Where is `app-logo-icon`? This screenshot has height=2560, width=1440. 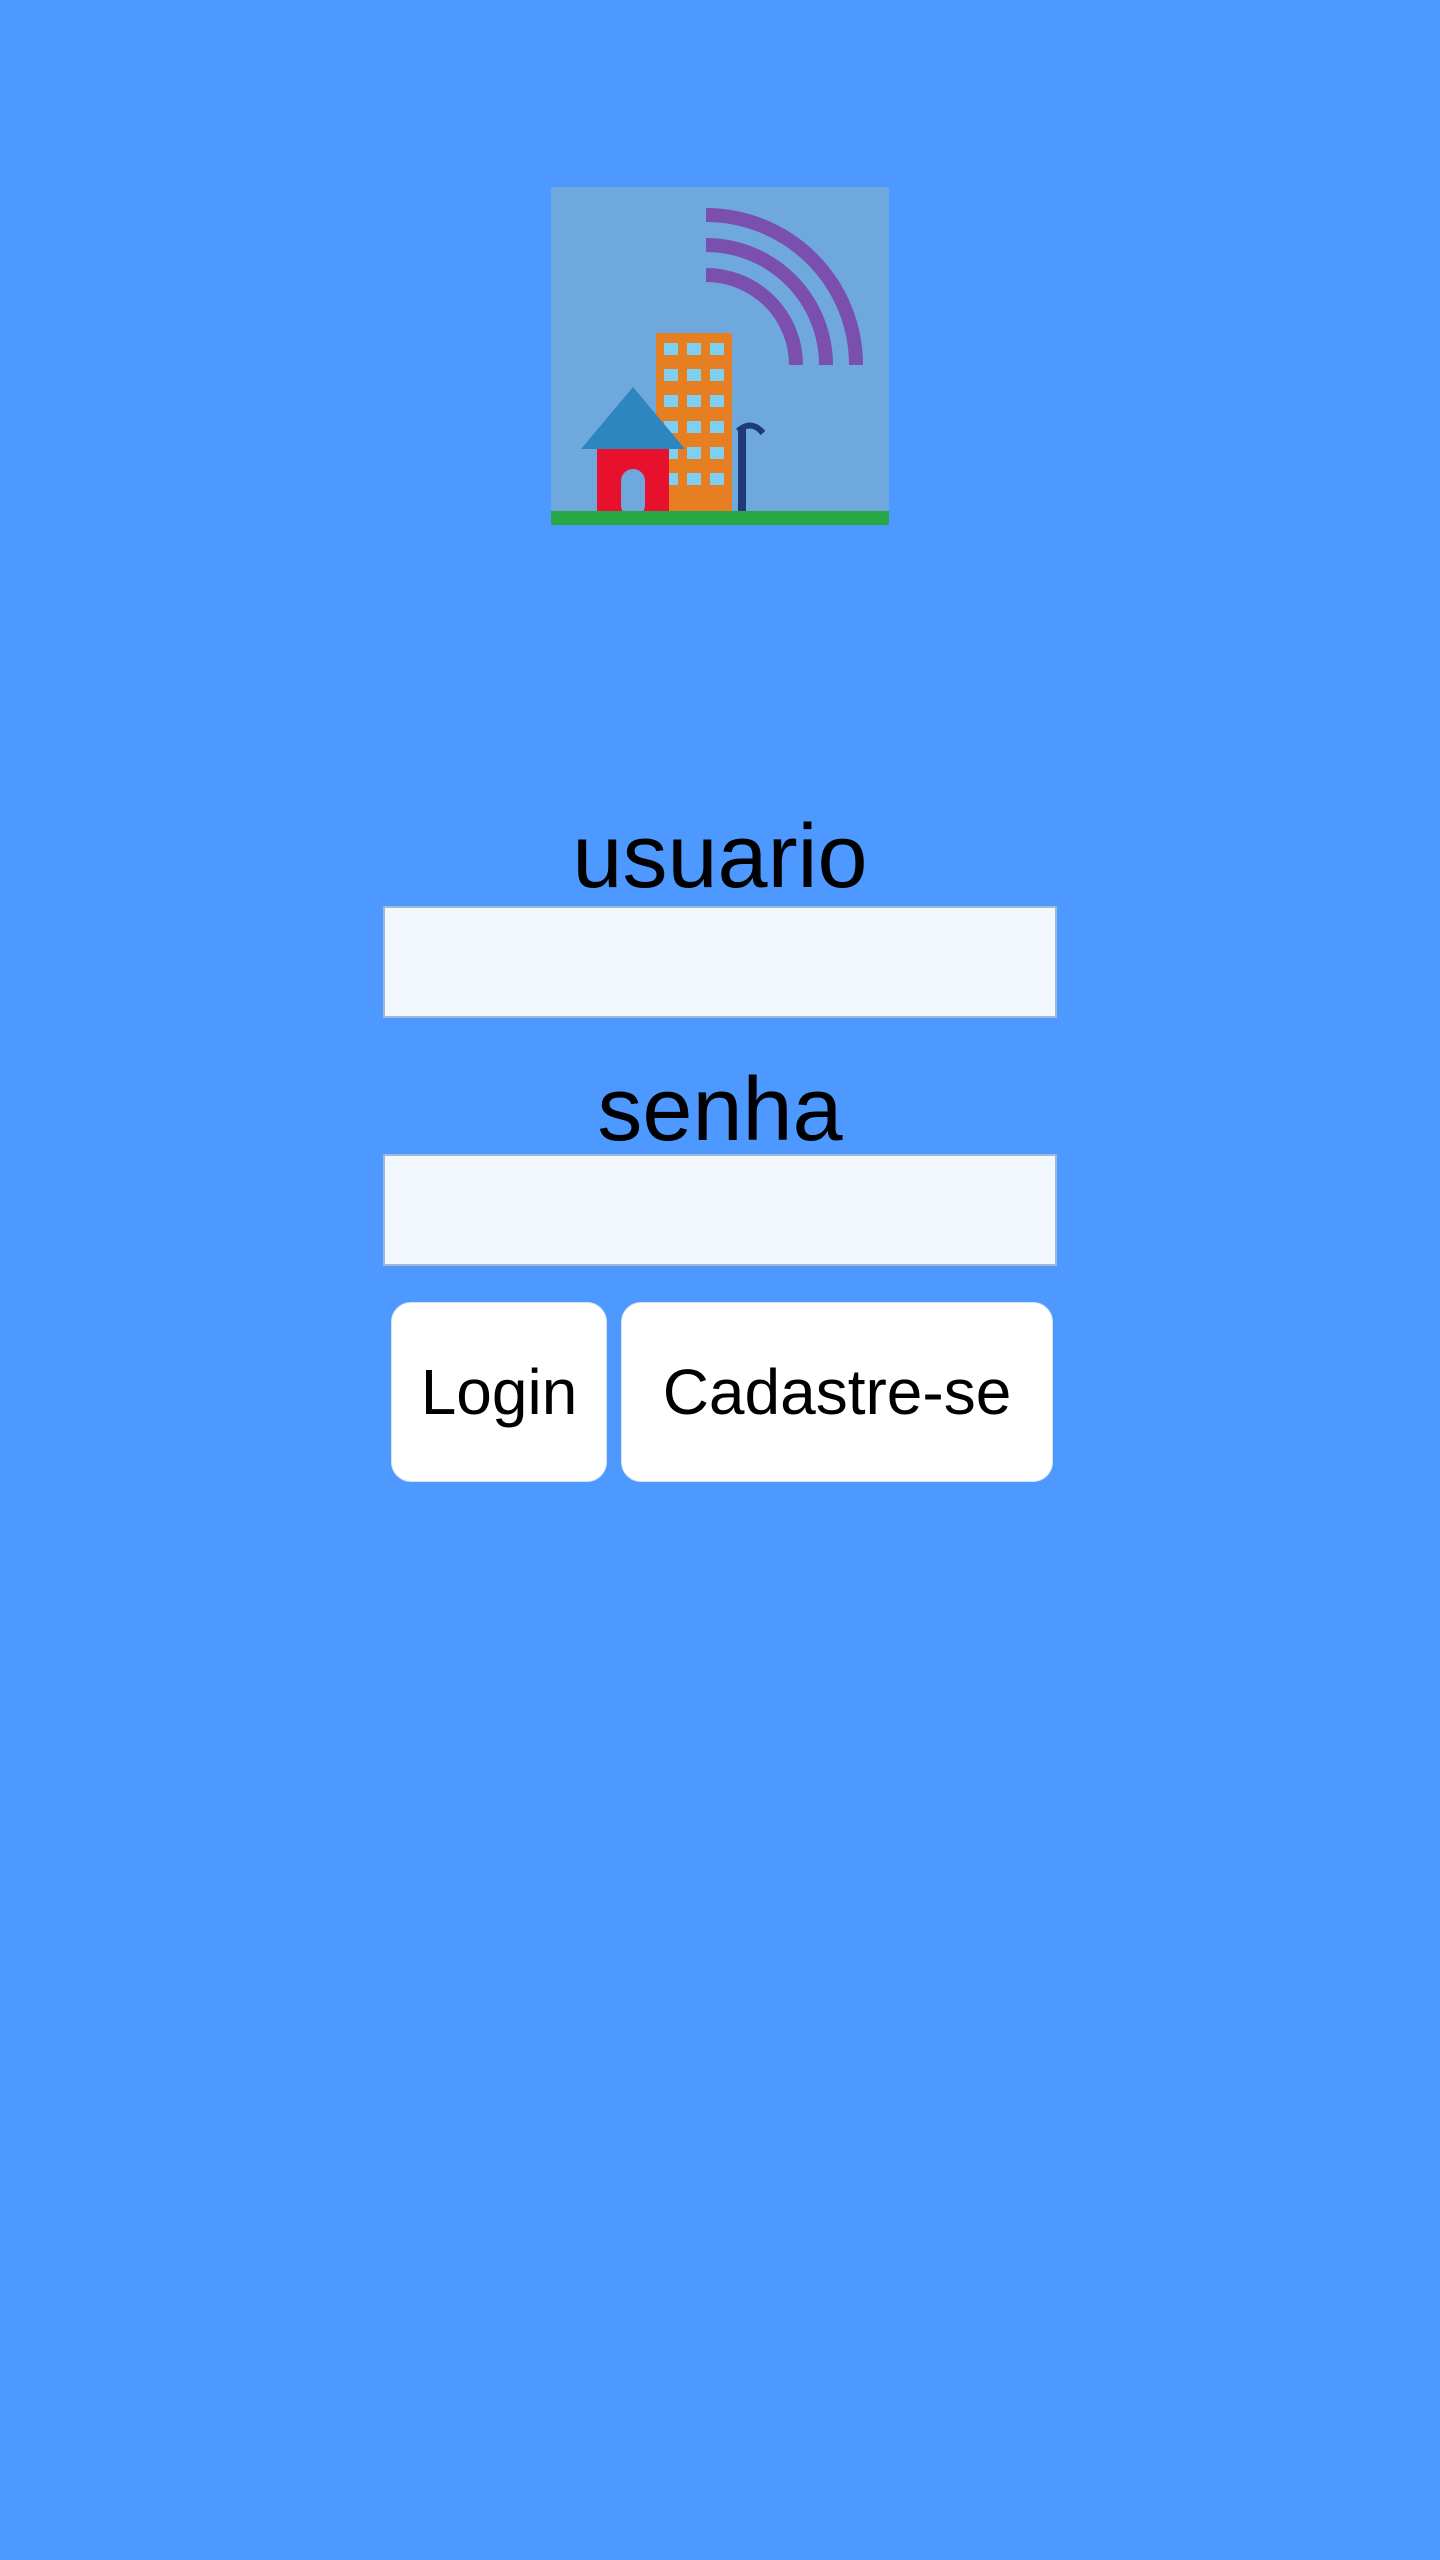
app-logo-icon is located at coordinates (720, 356).